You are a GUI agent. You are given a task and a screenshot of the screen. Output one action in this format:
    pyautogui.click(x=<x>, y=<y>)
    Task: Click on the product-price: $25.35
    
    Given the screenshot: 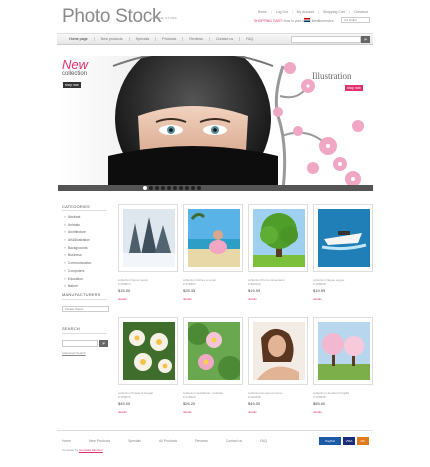 What is the action you would take?
    pyautogui.click(x=189, y=290)
    